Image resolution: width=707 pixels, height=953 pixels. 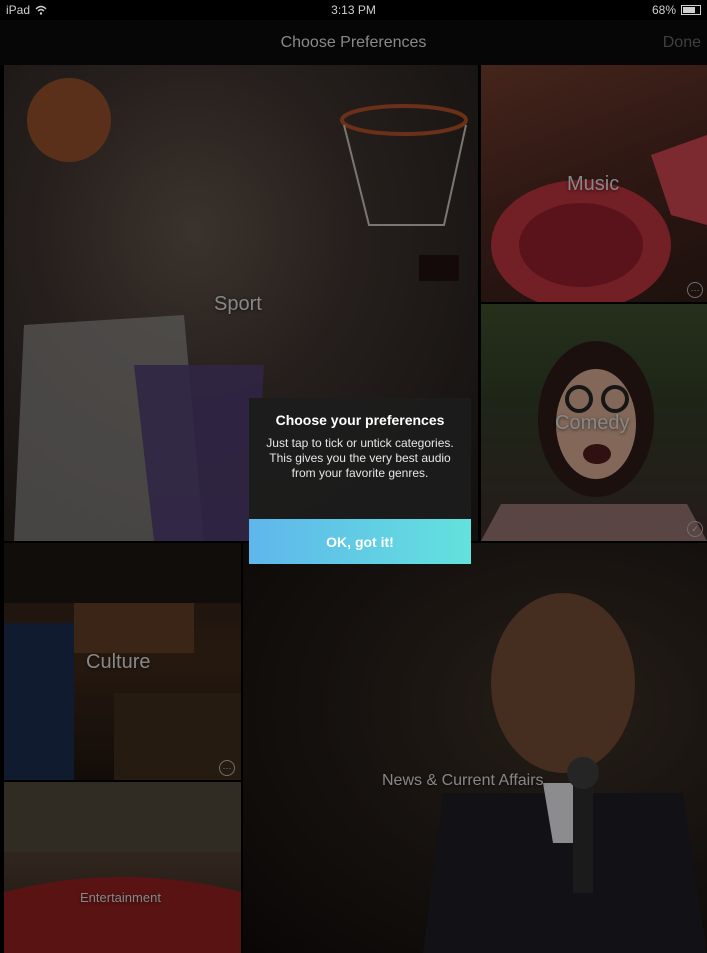 I want to click on checkmark-icon: ✓, so click(x=695, y=529).